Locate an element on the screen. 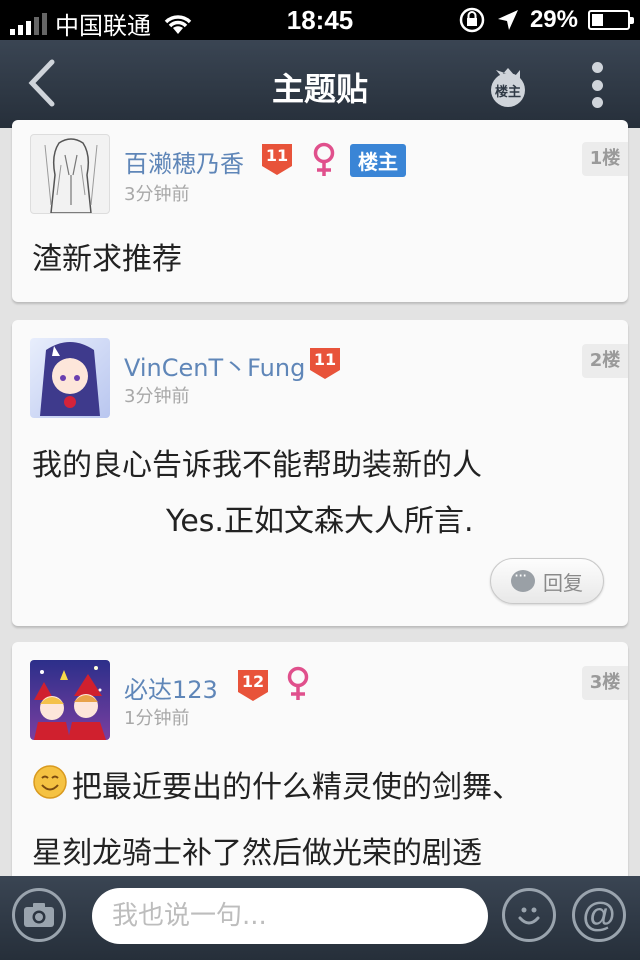 The height and width of the screenshot is (960, 640). smiley-emoticon-icon is located at coordinates (50, 782).